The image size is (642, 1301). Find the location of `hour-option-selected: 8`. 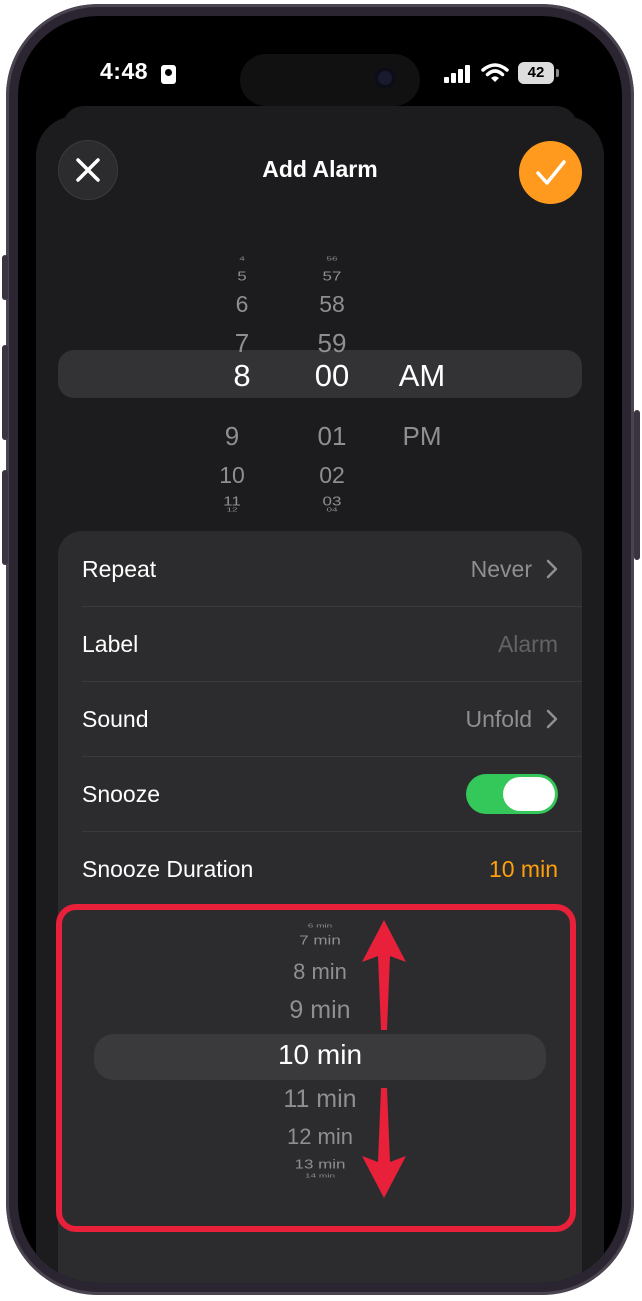

hour-option-selected: 8 is located at coordinates (242, 375).